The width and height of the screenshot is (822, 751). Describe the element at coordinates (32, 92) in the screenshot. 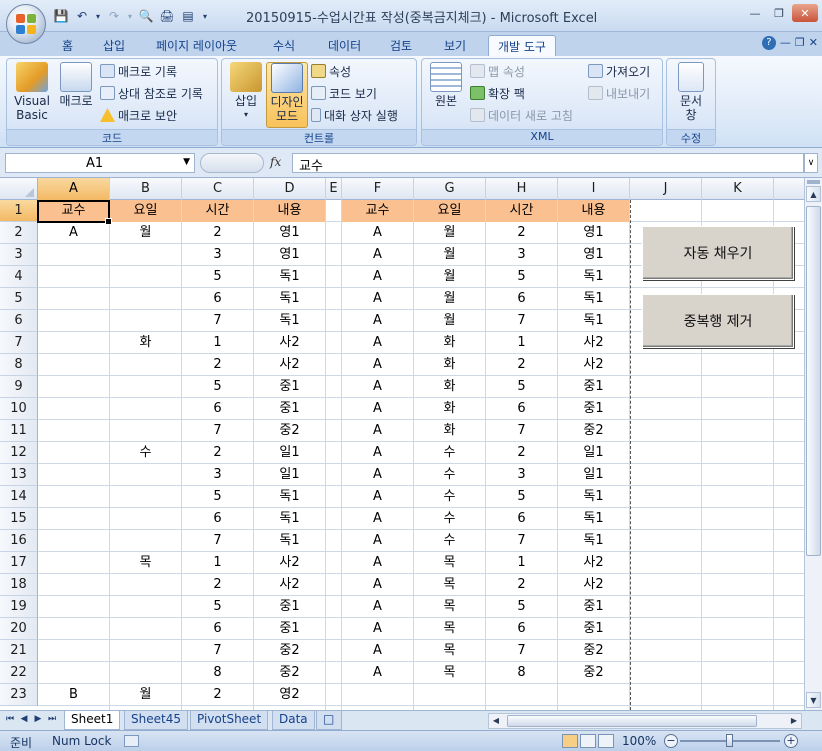

I see `visual-basic-button: Visual Basic` at that location.